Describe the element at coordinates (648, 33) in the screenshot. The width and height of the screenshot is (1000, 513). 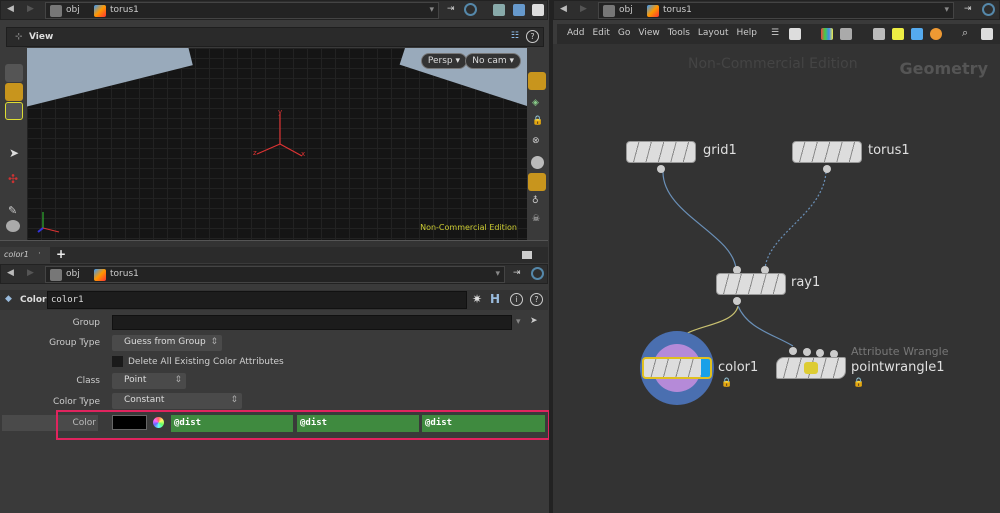
I see `menu-view: View` at that location.